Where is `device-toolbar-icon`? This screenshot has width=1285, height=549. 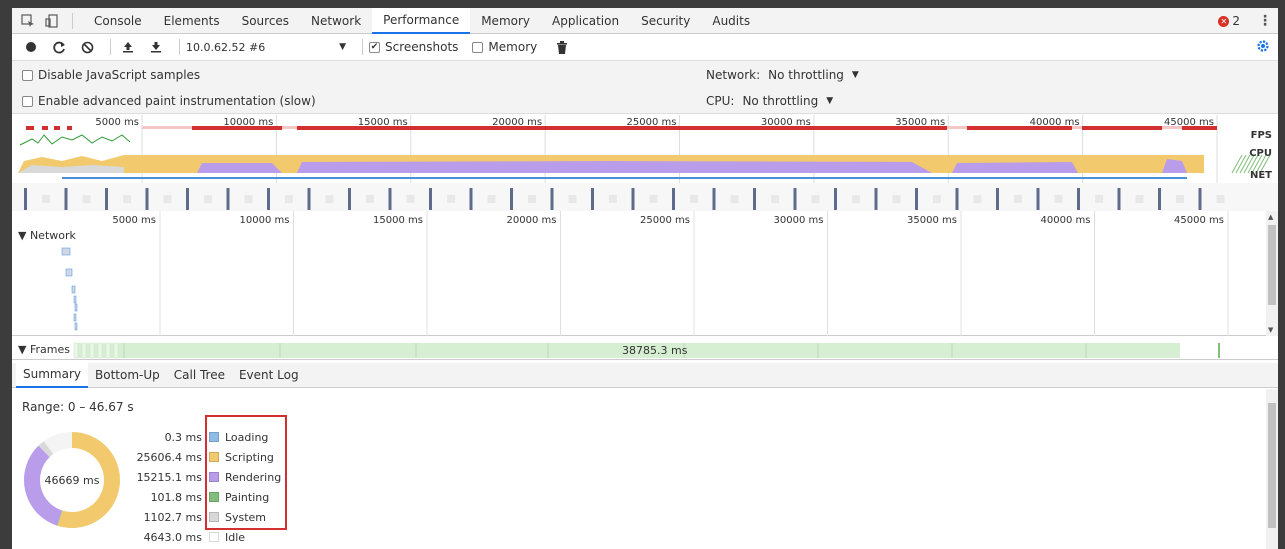
device-toolbar-icon is located at coordinates (52, 21).